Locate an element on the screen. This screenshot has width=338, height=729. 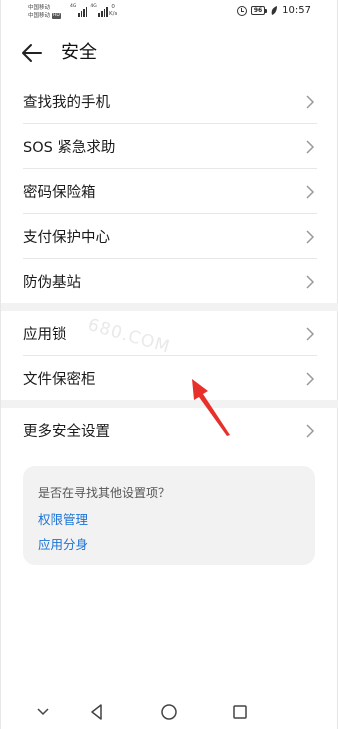
settings-item-label: 密码保险箱 is located at coordinates (59, 193).